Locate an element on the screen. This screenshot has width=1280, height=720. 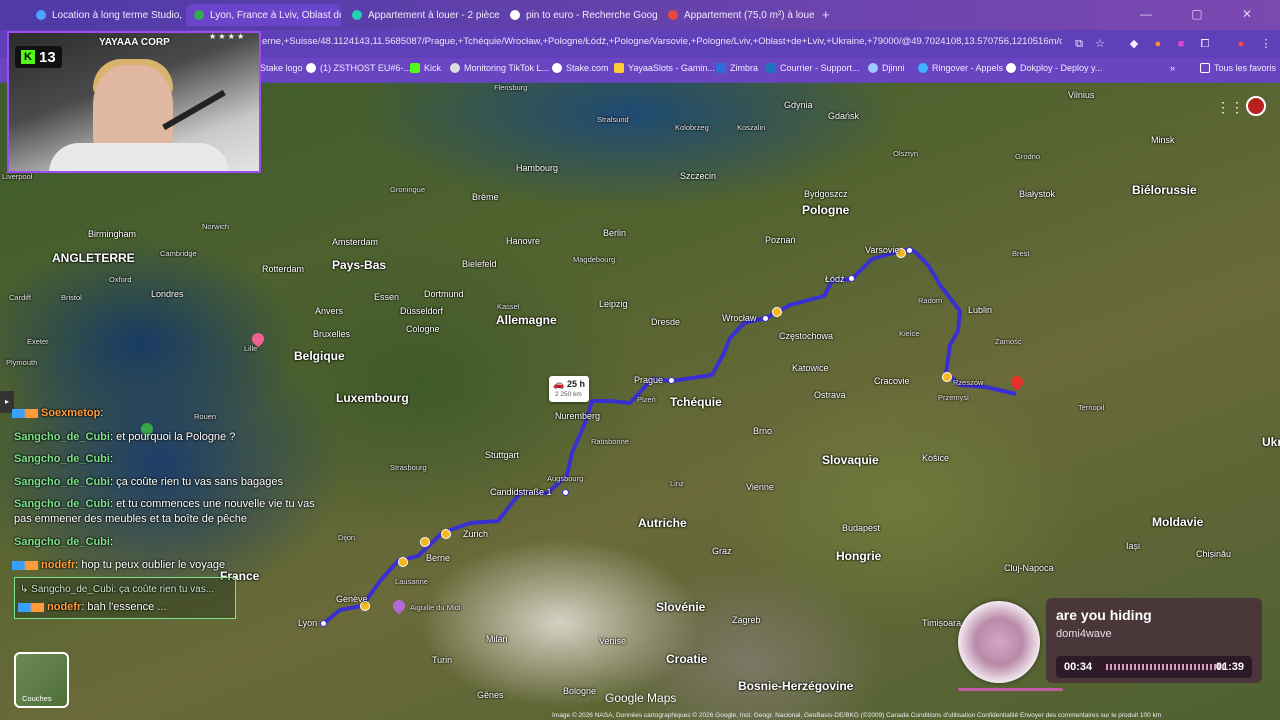
tab-appartement-75m2: Appartement (75,0 m²) à louer ✕ is located at coordinates (737, 15).